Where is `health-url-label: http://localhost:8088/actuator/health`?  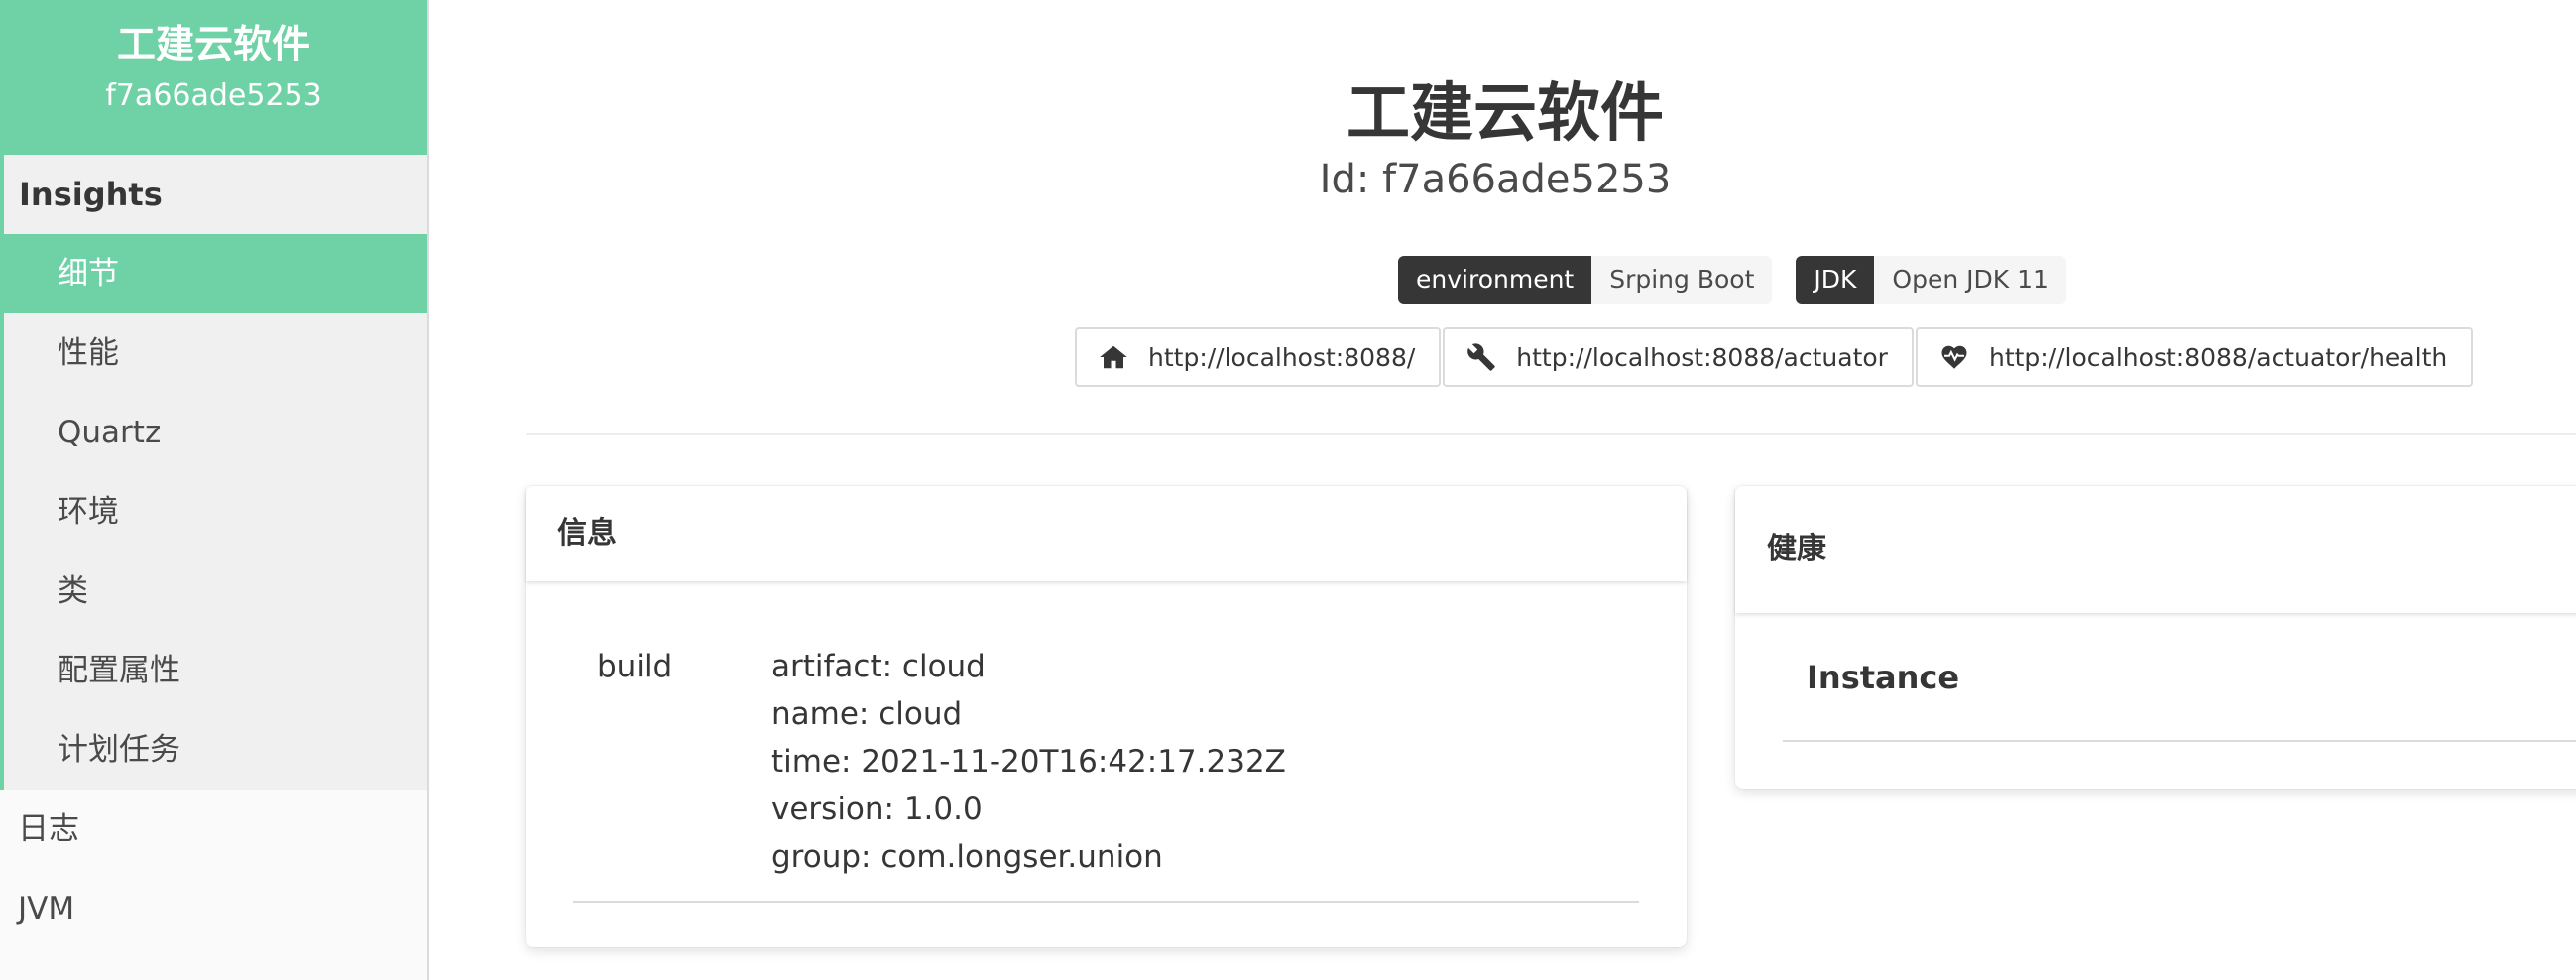
health-url-label: http://localhost:8088/actuator/health is located at coordinates (2218, 357).